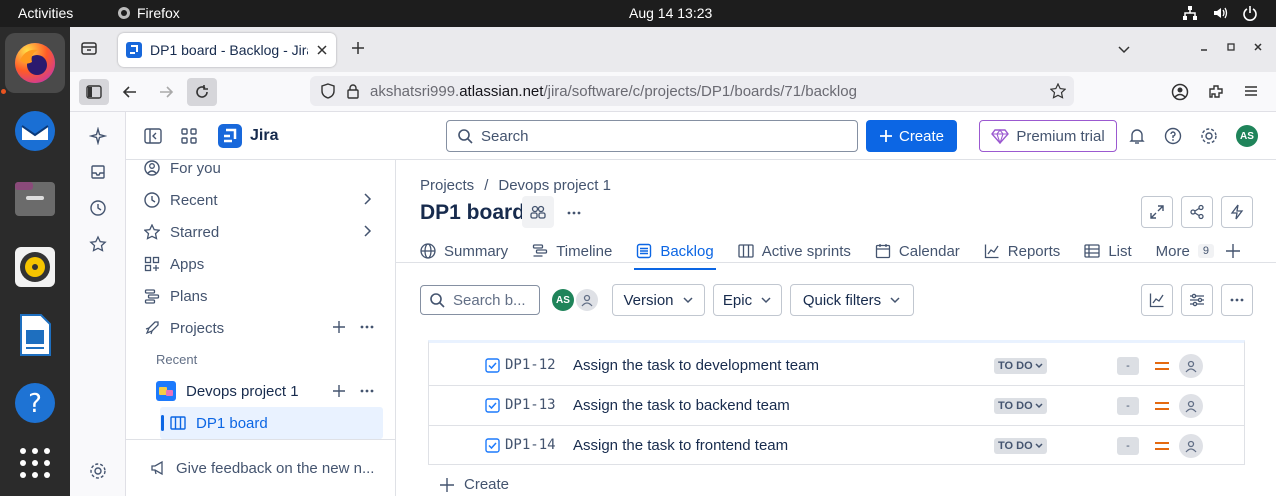 This screenshot has height=496, width=1276. I want to click on more-actions-icon, so click(574, 213).